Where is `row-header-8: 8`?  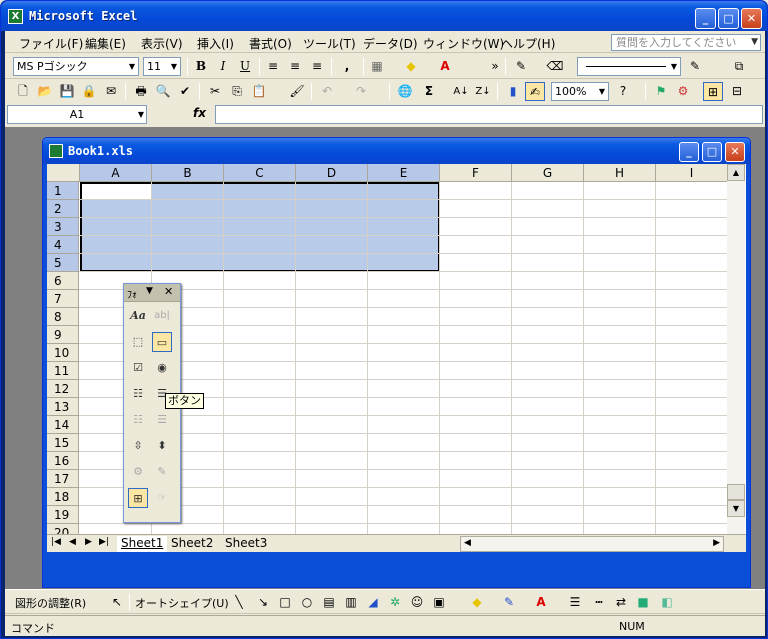 row-header-8: 8 is located at coordinates (63, 317).